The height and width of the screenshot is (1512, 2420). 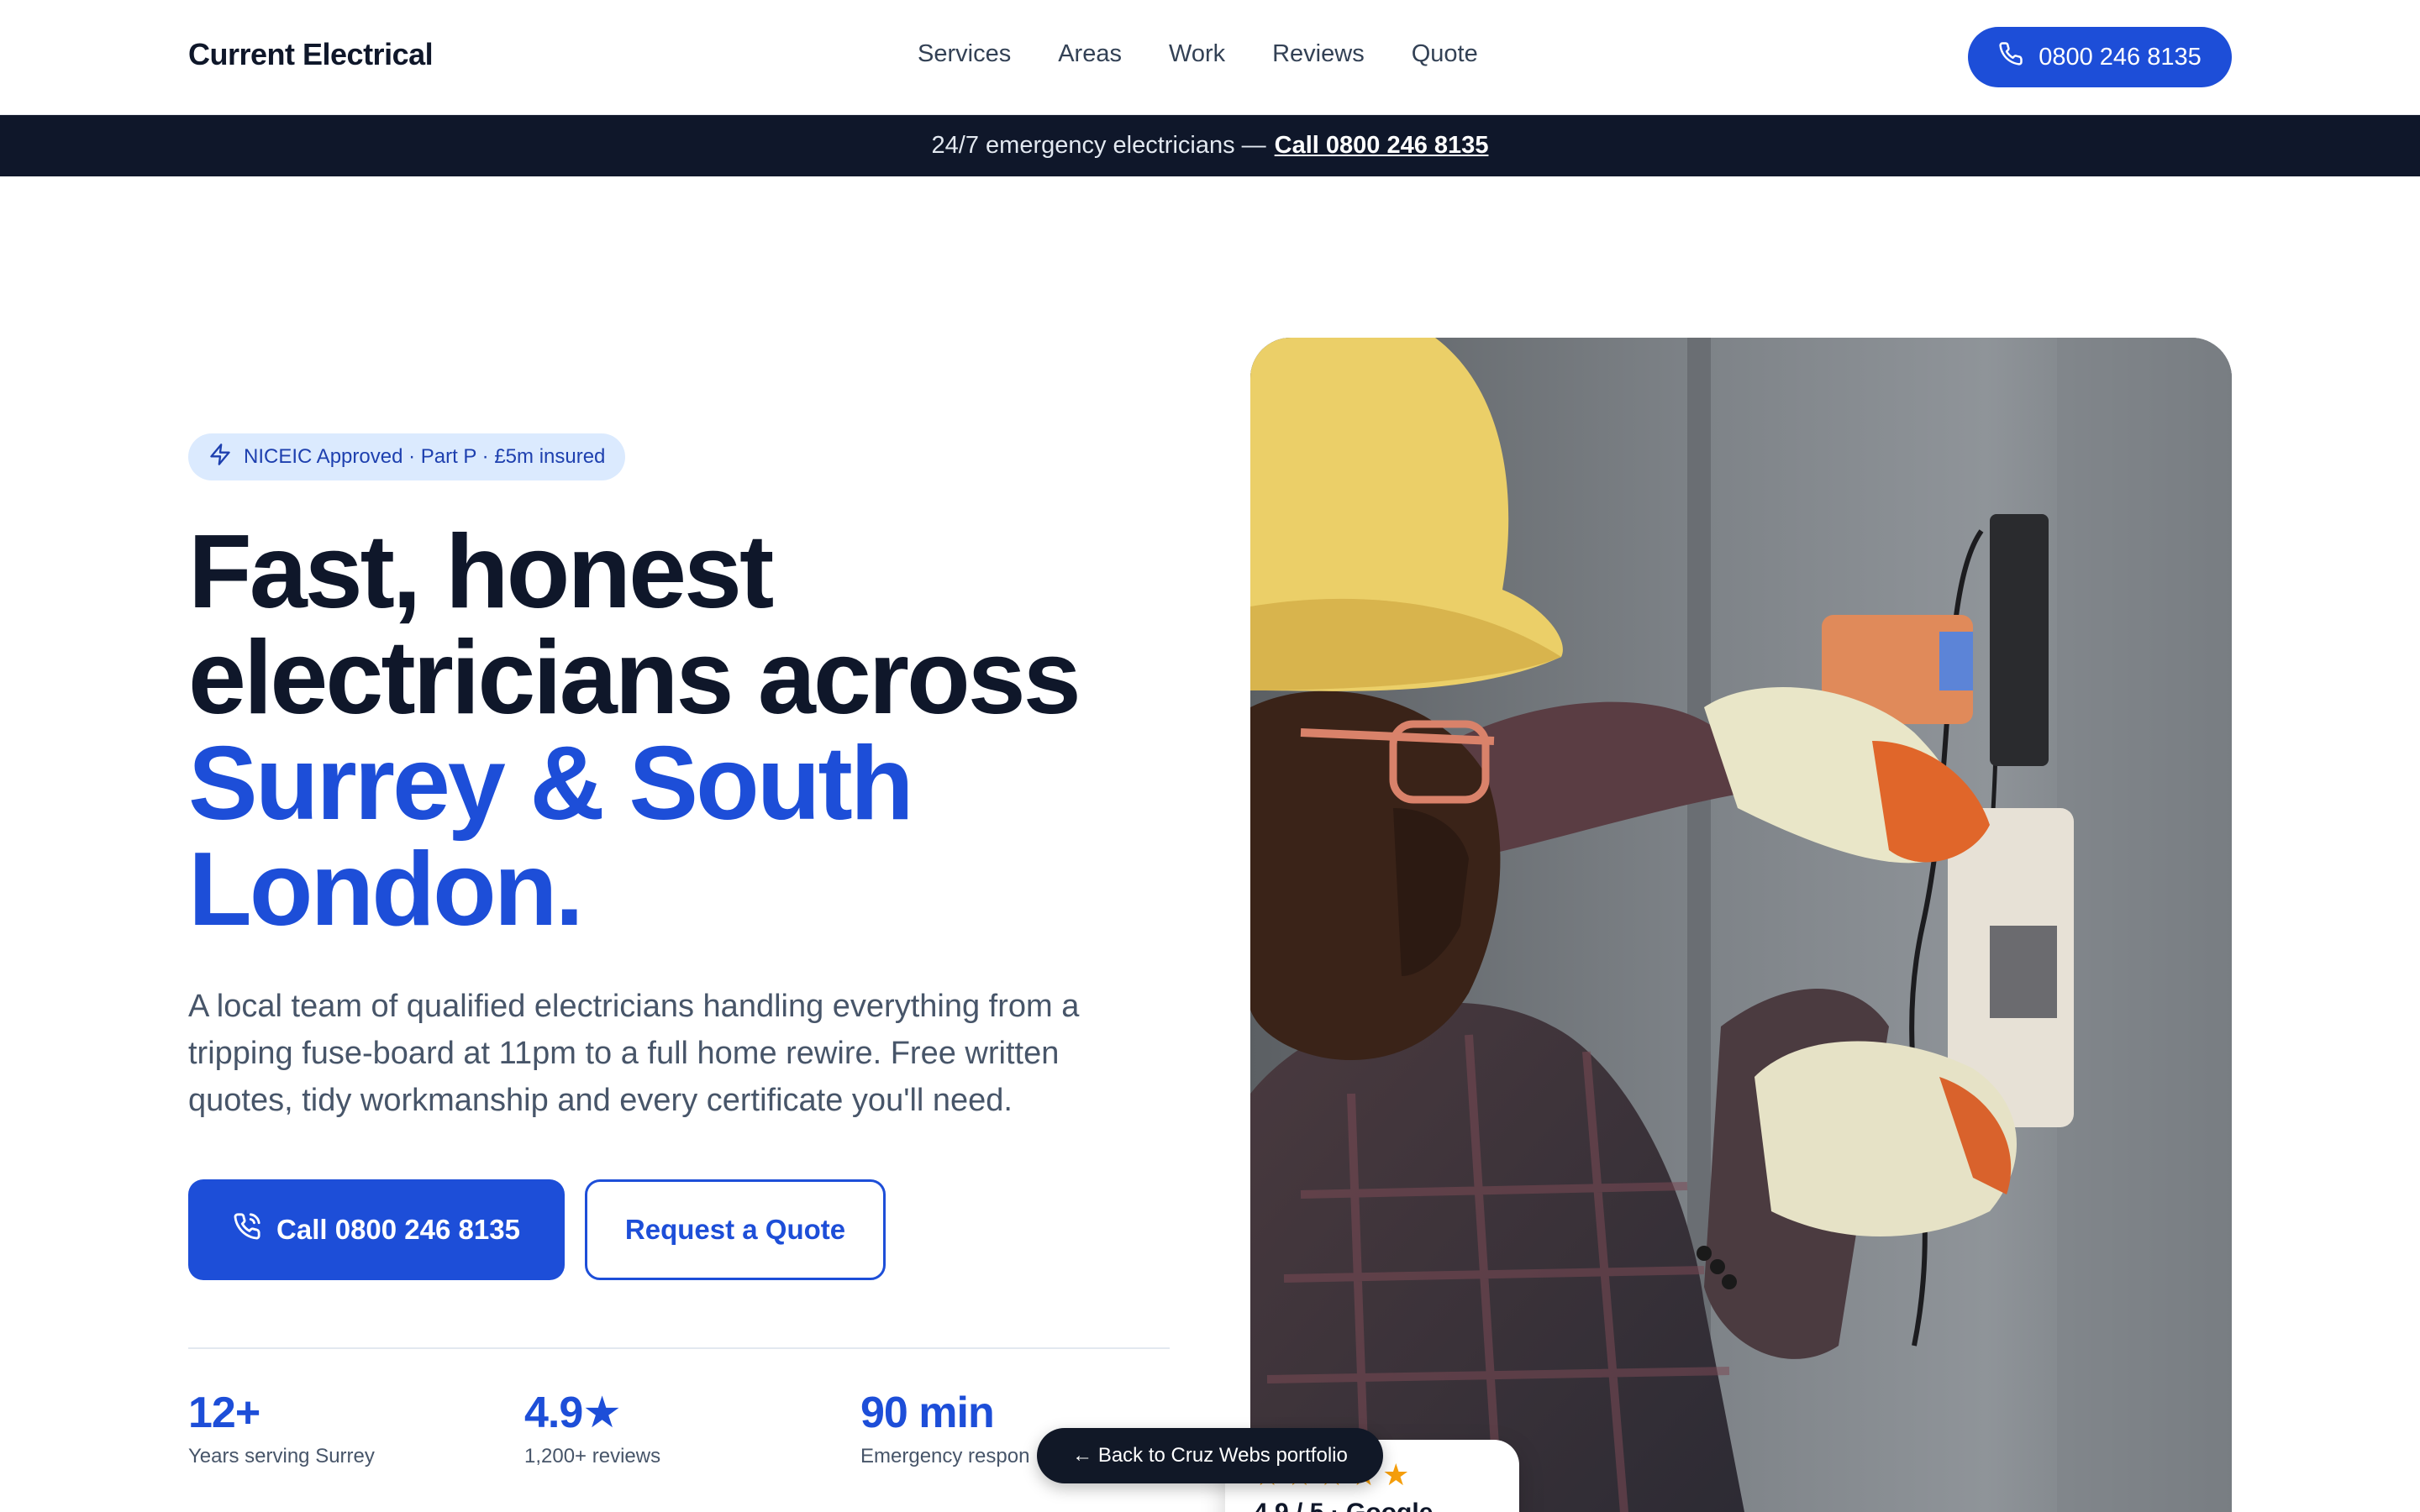 What do you see at coordinates (398, 1229) in the screenshot?
I see `call-cta-label: Call 0800 246 8135` at bounding box center [398, 1229].